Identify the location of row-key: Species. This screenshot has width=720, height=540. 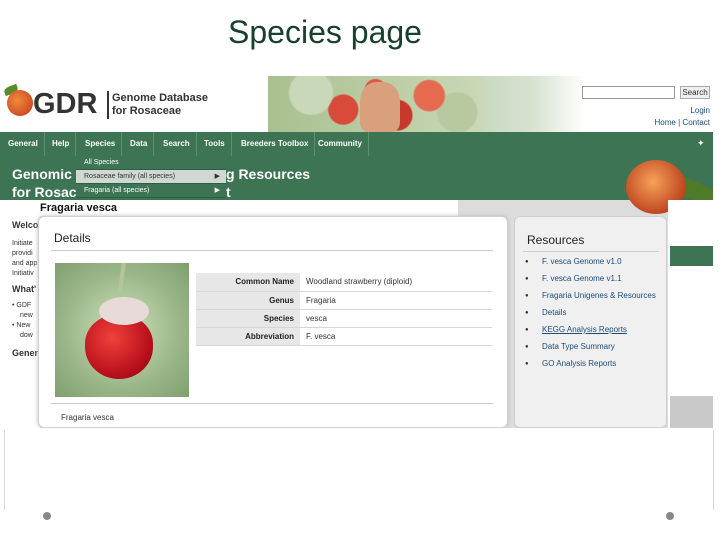
(248, 318).